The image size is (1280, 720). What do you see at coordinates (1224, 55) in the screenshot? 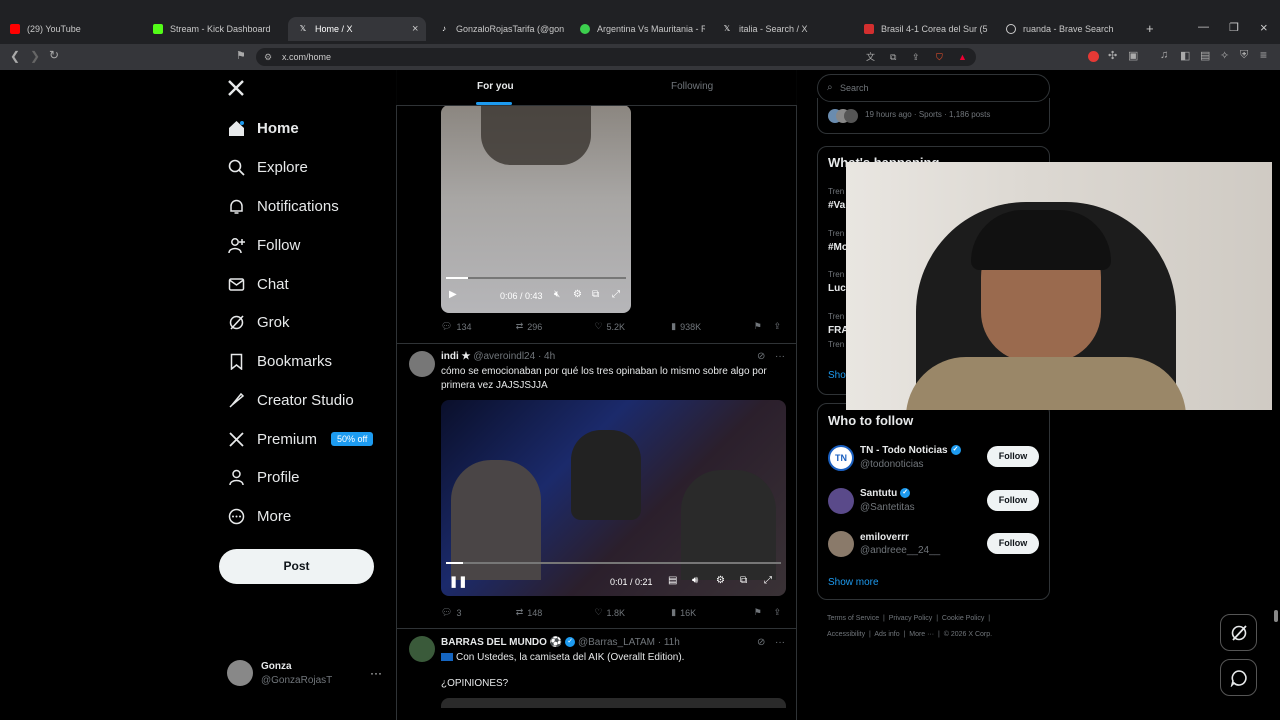
I see `leo-ai-icon: ✧` at bounding box center [1224, 55].